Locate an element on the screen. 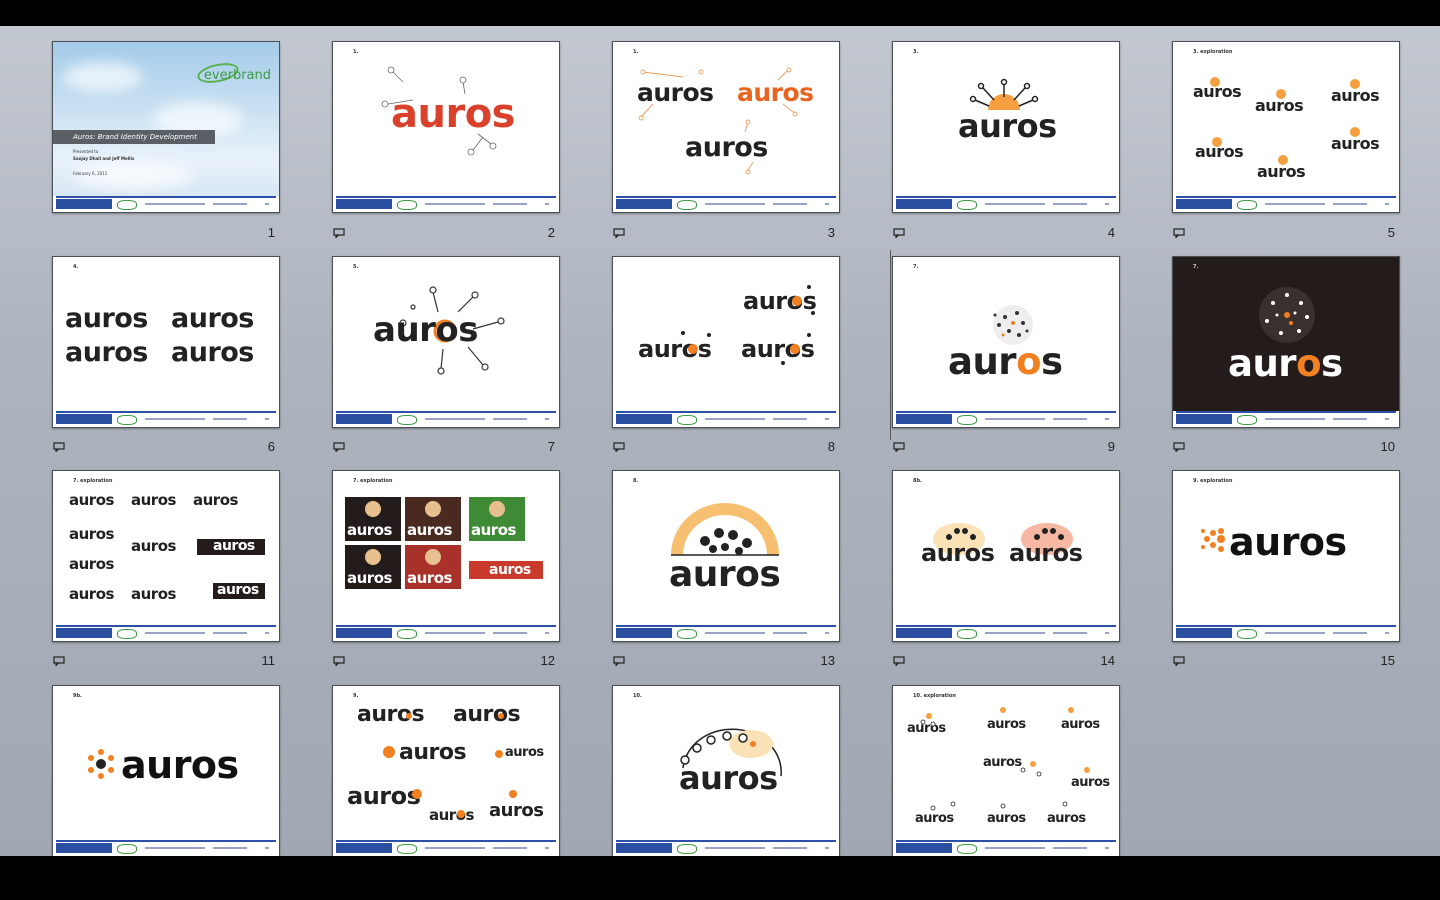 This screenshot has height=900, width=1440. slide-number-7: 7 is located at coordinates (551, 446).